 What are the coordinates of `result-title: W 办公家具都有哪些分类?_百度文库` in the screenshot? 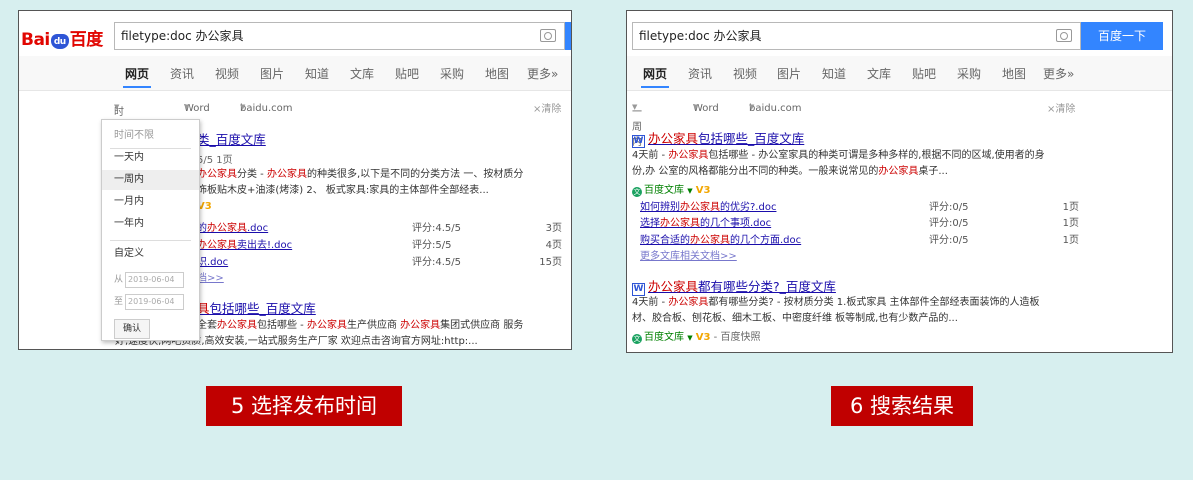 It's located at (734, 286).